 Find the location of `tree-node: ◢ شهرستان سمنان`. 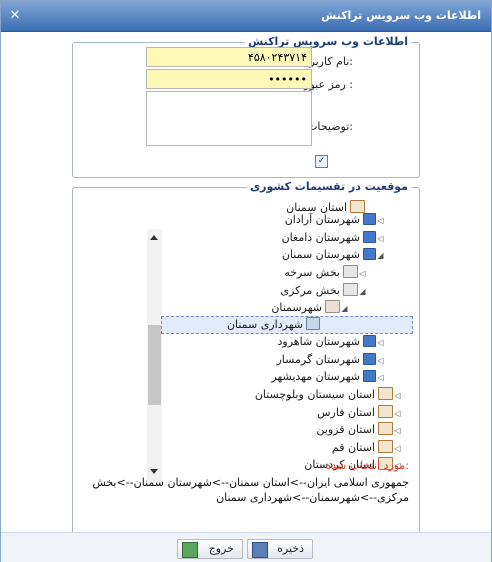

tree-node: ◢ شهرستان سمنان is located at coordinates (333, 255).